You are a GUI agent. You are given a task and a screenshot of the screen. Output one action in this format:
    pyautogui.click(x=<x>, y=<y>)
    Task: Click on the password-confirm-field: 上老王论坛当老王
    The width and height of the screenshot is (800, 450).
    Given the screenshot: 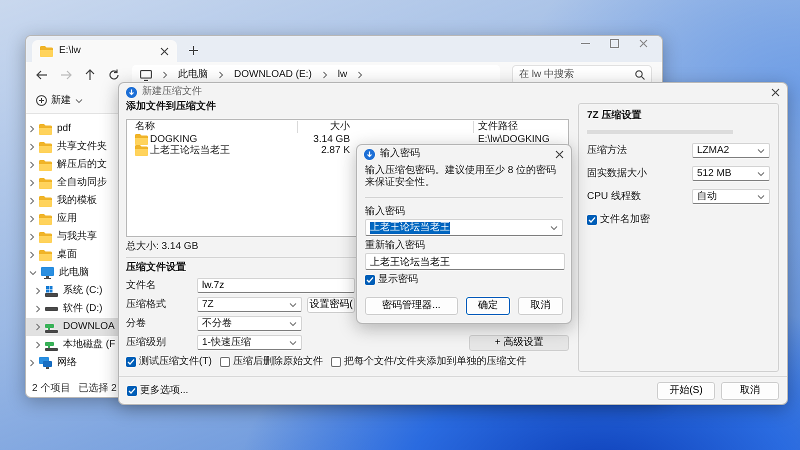 What is the action you would take?
    pyautogui.click(x=465, y=261)
    